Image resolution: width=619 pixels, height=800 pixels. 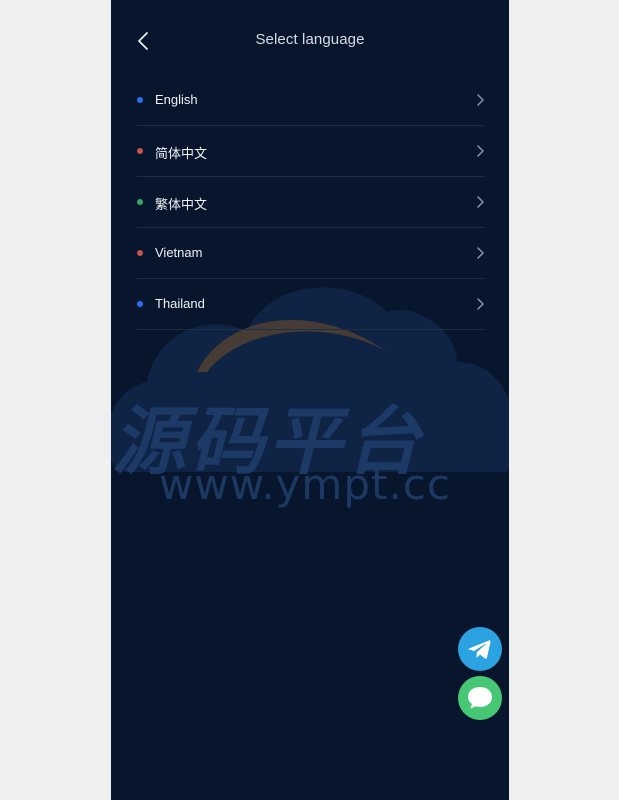 I want to click on chat-button, so click(x=480, y=698).